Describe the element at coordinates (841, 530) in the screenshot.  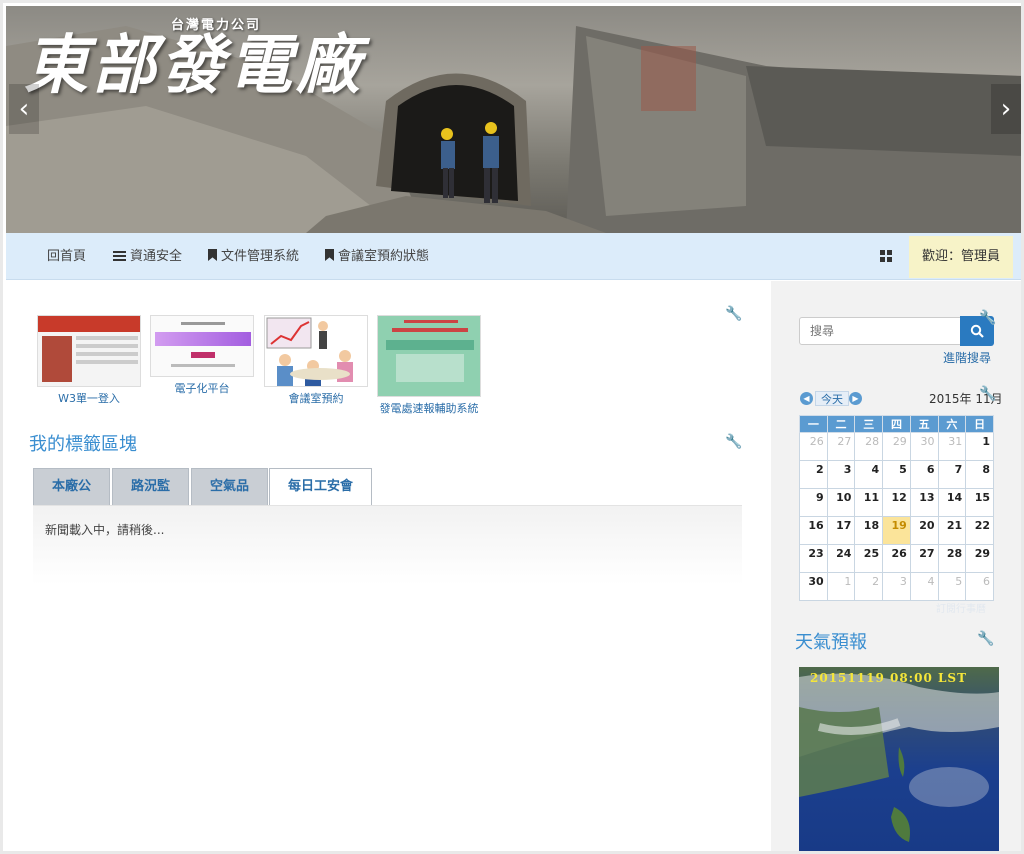
I see `calendar-day: 17` at that location.